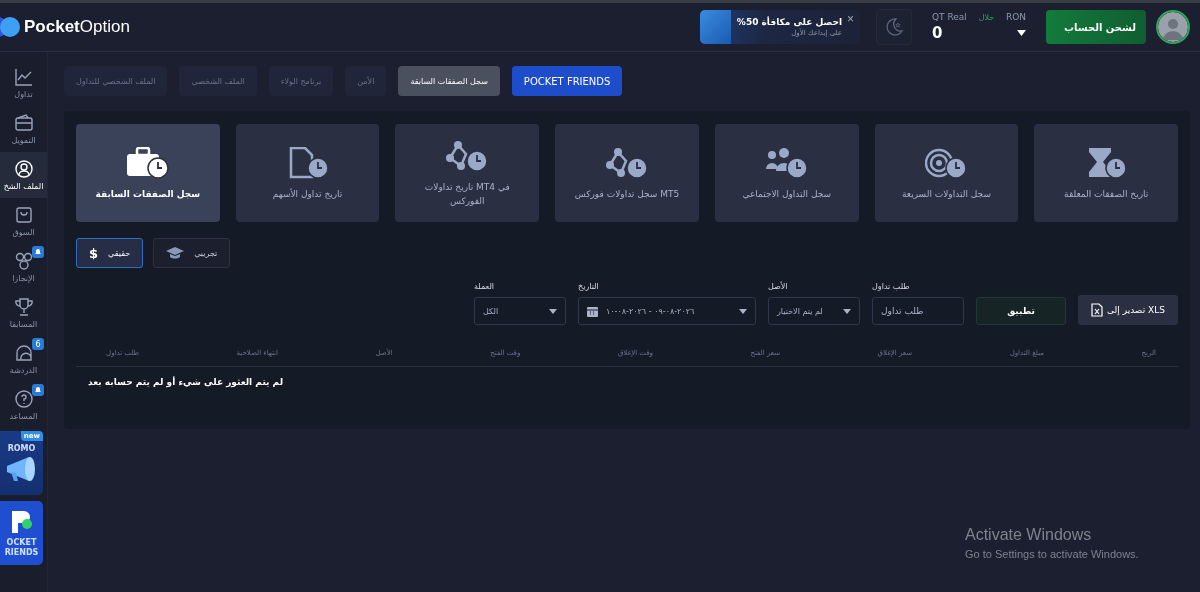 The width and height of the screenshot is (1200, 592). What do you see at coordinates (23, 370) in the screenshot?
I see `sidebar-label: الدردشة` at bounding box center [23, 370].